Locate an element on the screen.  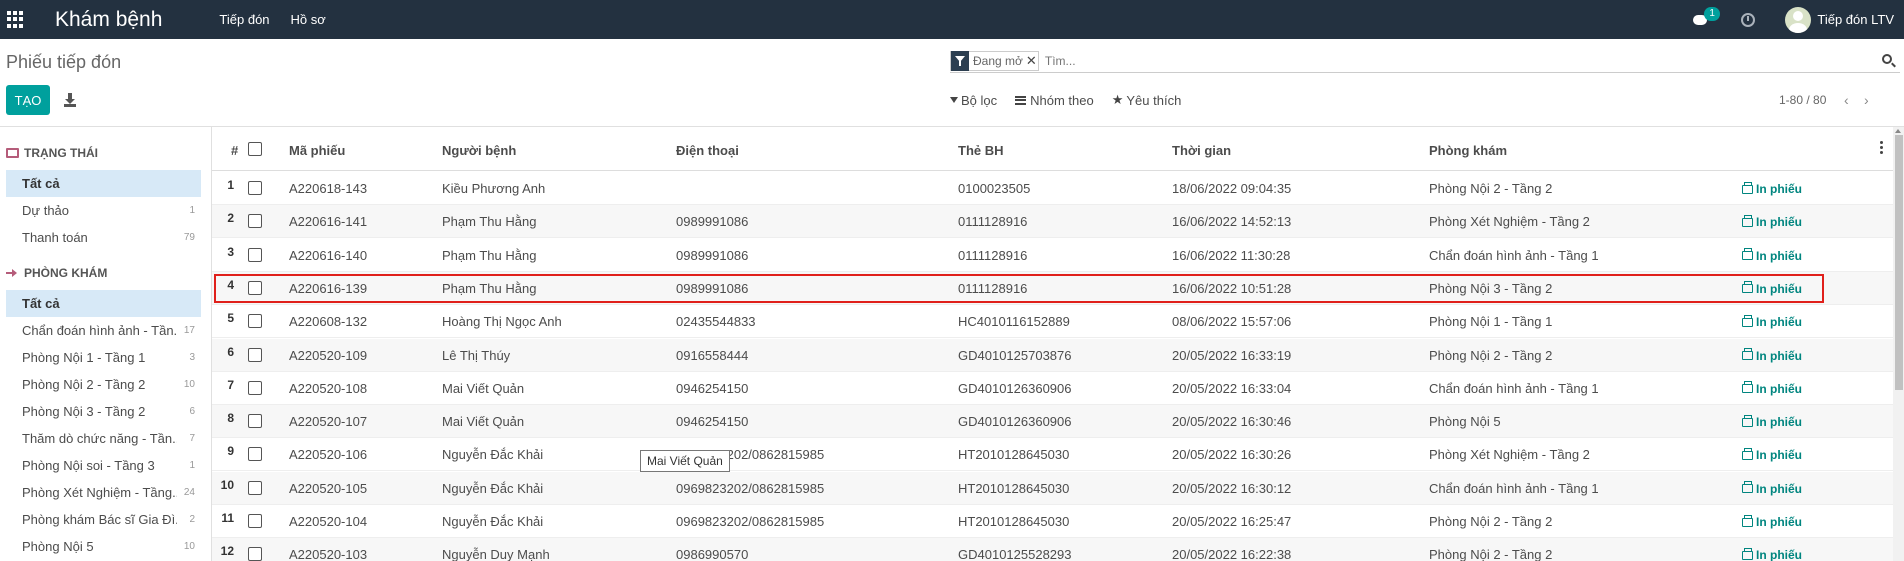
scroll-up-icon is located at coordinates (1898, 131).